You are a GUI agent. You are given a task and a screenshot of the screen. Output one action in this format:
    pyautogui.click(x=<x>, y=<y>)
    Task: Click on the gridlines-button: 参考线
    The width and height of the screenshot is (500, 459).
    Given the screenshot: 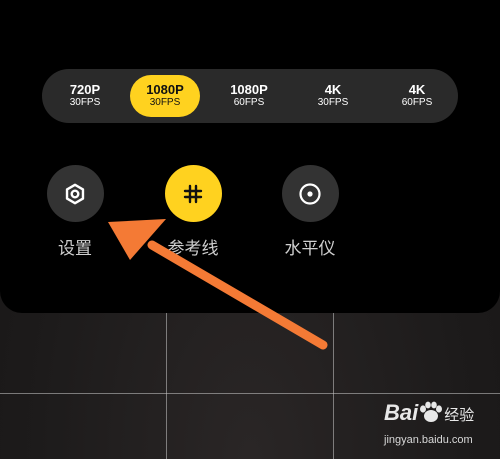 What is the action you would take?
    pyautogui.click(x=193, y=212)
    